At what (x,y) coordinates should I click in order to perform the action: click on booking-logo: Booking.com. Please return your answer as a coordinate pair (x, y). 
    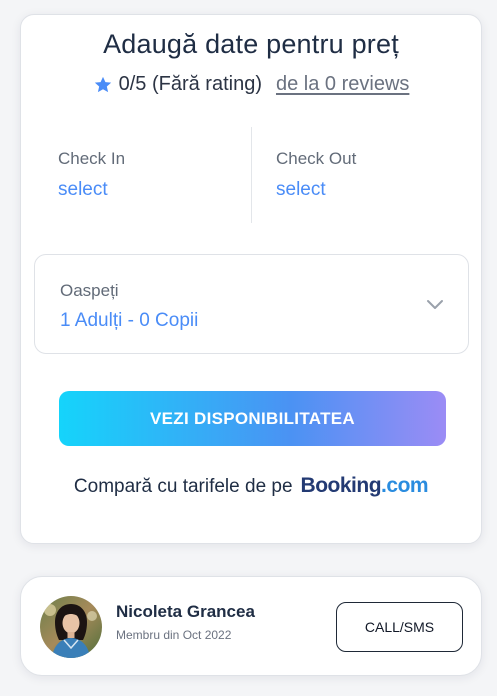
    Looking at the image, I should click on (365, 486).